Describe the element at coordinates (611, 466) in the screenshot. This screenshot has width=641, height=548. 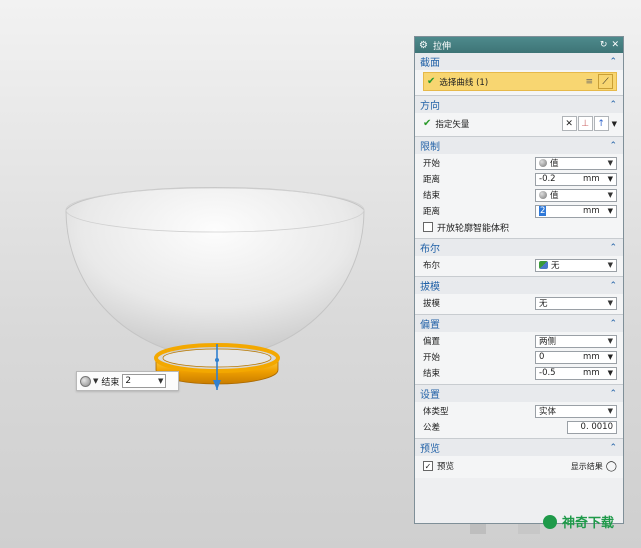
I see `show-result-icon: ◯` at that location.